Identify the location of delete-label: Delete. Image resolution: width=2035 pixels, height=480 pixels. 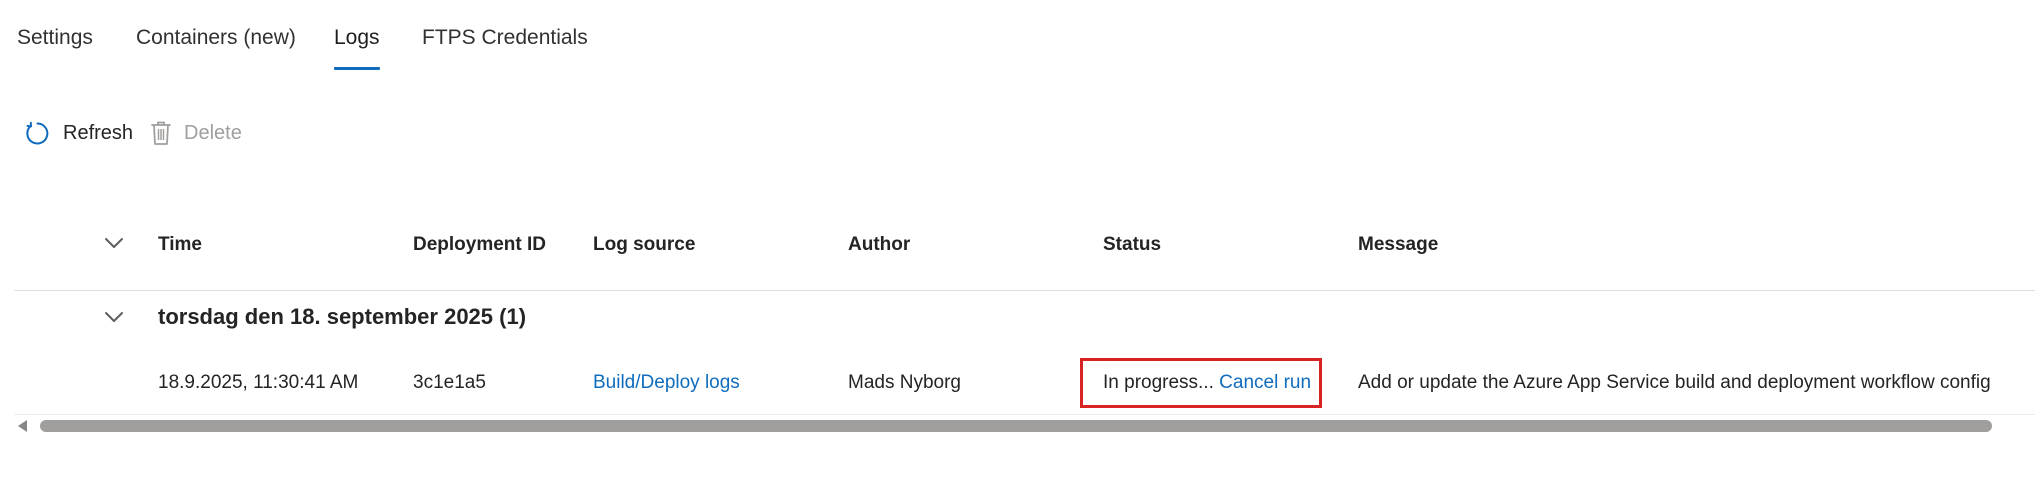
(213, 132).